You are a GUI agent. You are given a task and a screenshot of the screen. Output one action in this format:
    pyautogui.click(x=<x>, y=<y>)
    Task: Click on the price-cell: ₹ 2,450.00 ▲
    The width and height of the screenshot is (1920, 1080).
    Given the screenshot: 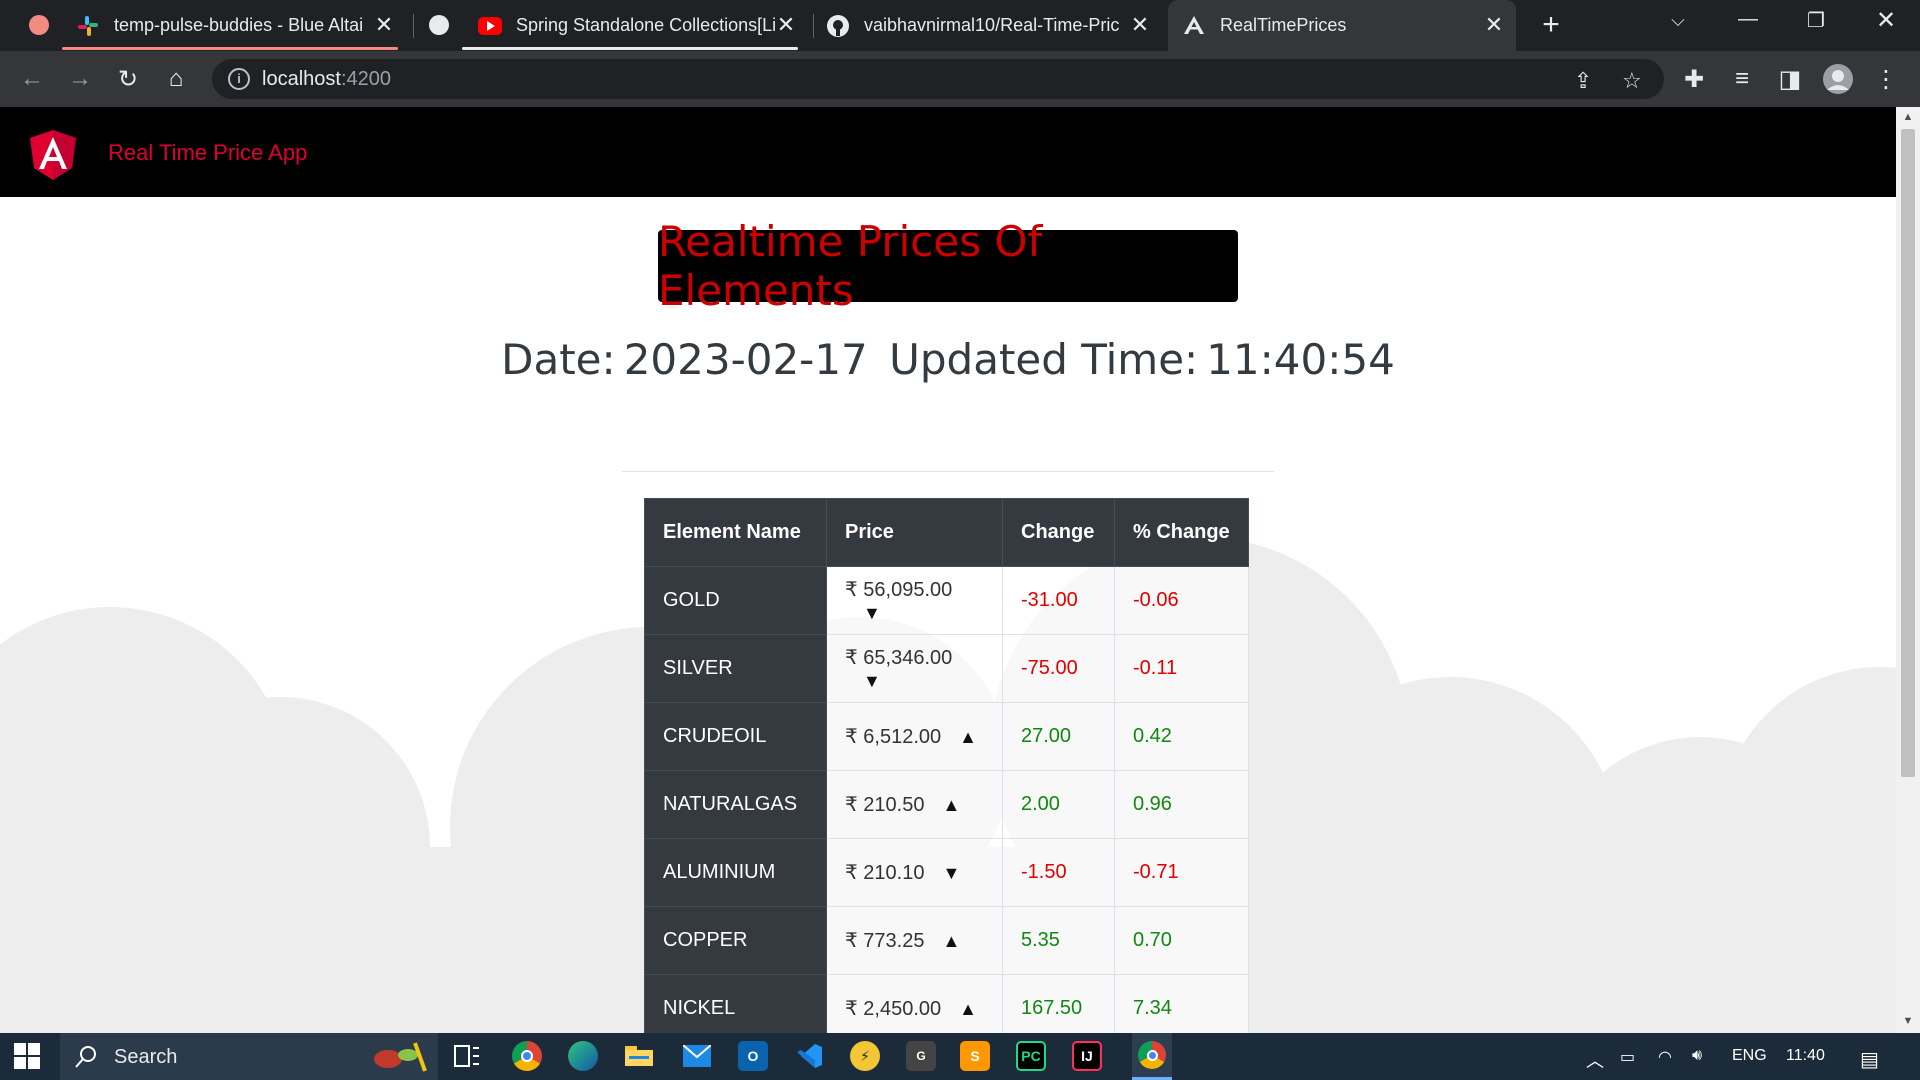 What is the action you would take?
    pyautogui.click(x=914, y=1003)
    